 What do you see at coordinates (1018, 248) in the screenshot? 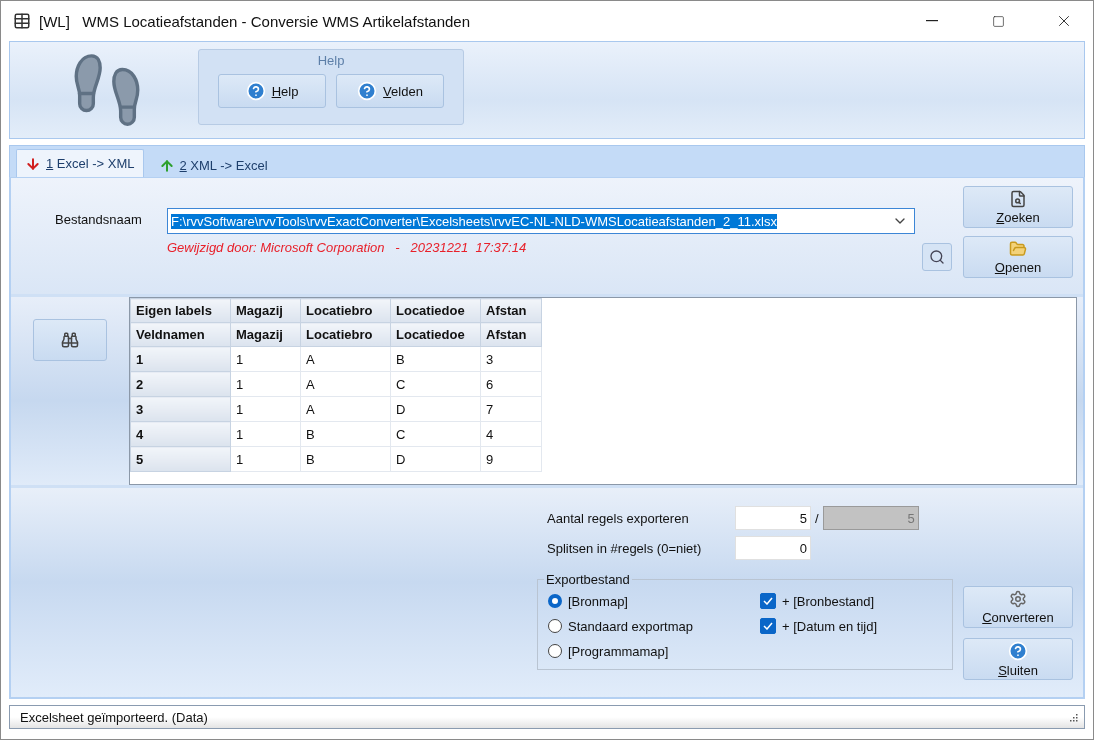
I see `folder-icon` at bounding box center [1018, 248].